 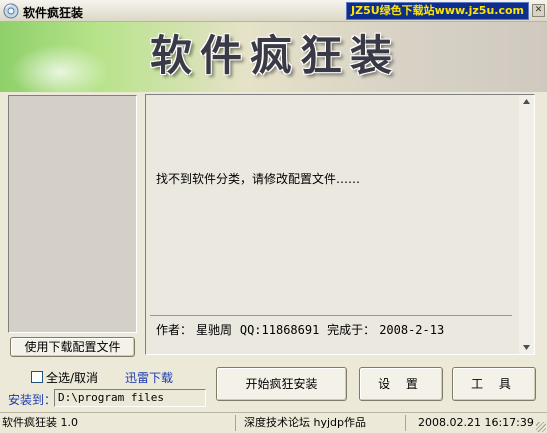 I want to click on divider, so click(x=331, y=315).